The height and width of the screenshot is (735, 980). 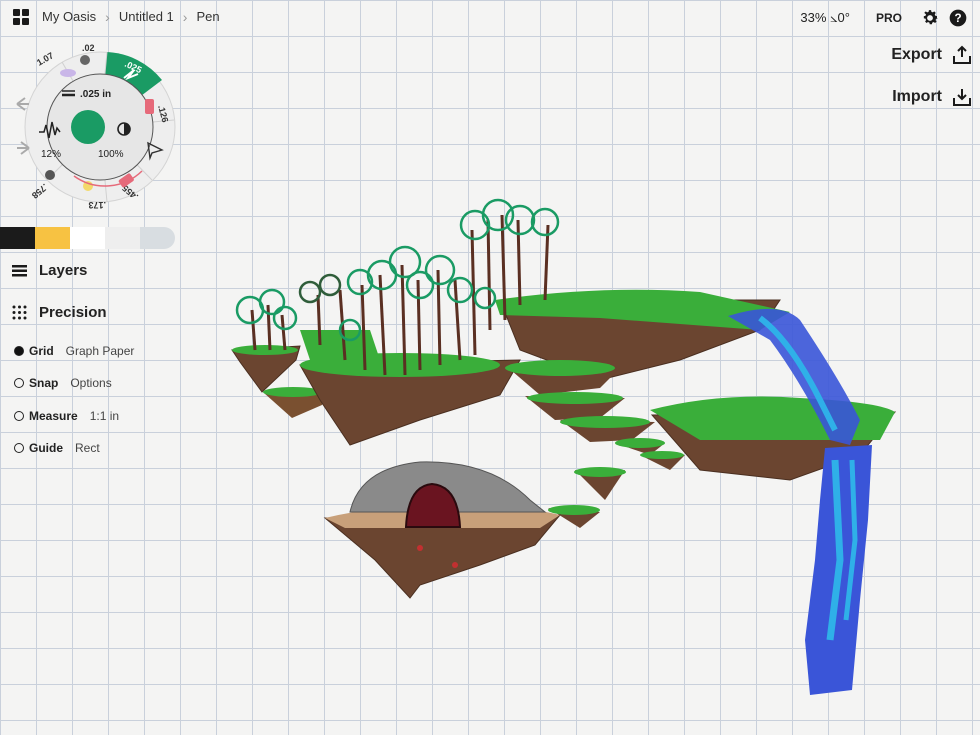 I want to click on export-label: Export, so click(x=916, y=54).